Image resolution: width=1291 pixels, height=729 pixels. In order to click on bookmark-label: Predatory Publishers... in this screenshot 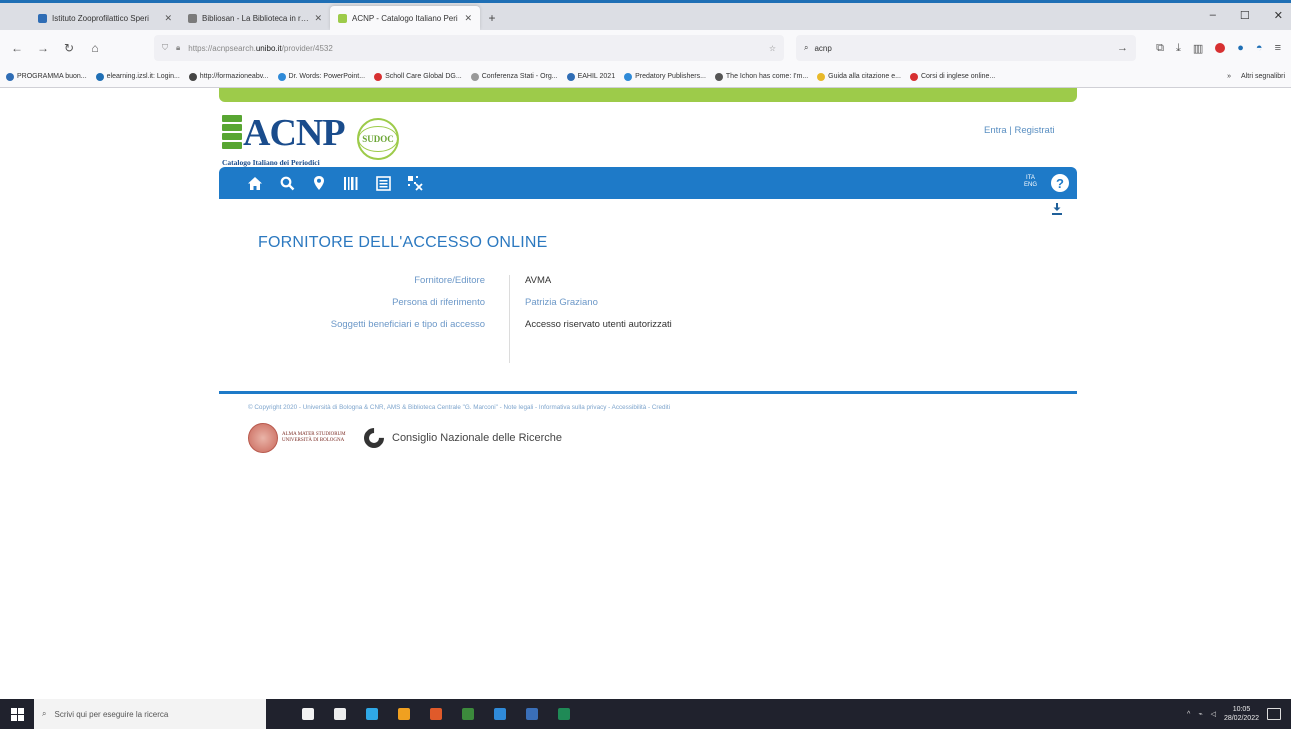, I will do `click(670, 76)`.